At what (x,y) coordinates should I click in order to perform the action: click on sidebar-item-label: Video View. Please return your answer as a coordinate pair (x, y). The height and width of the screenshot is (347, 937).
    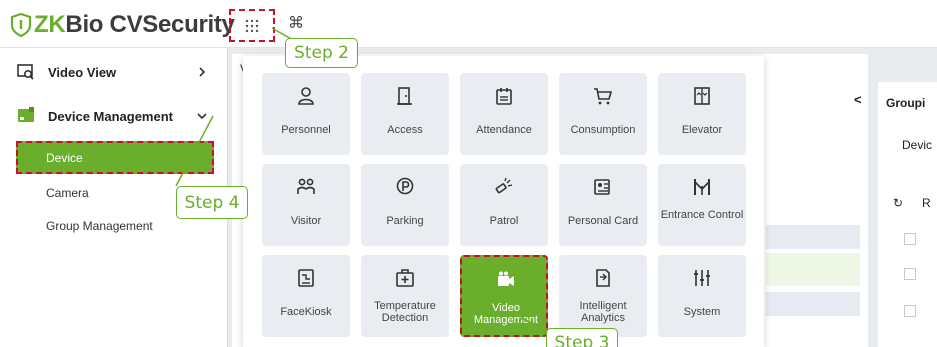
    Looking at the image, I should click on (82, 72).